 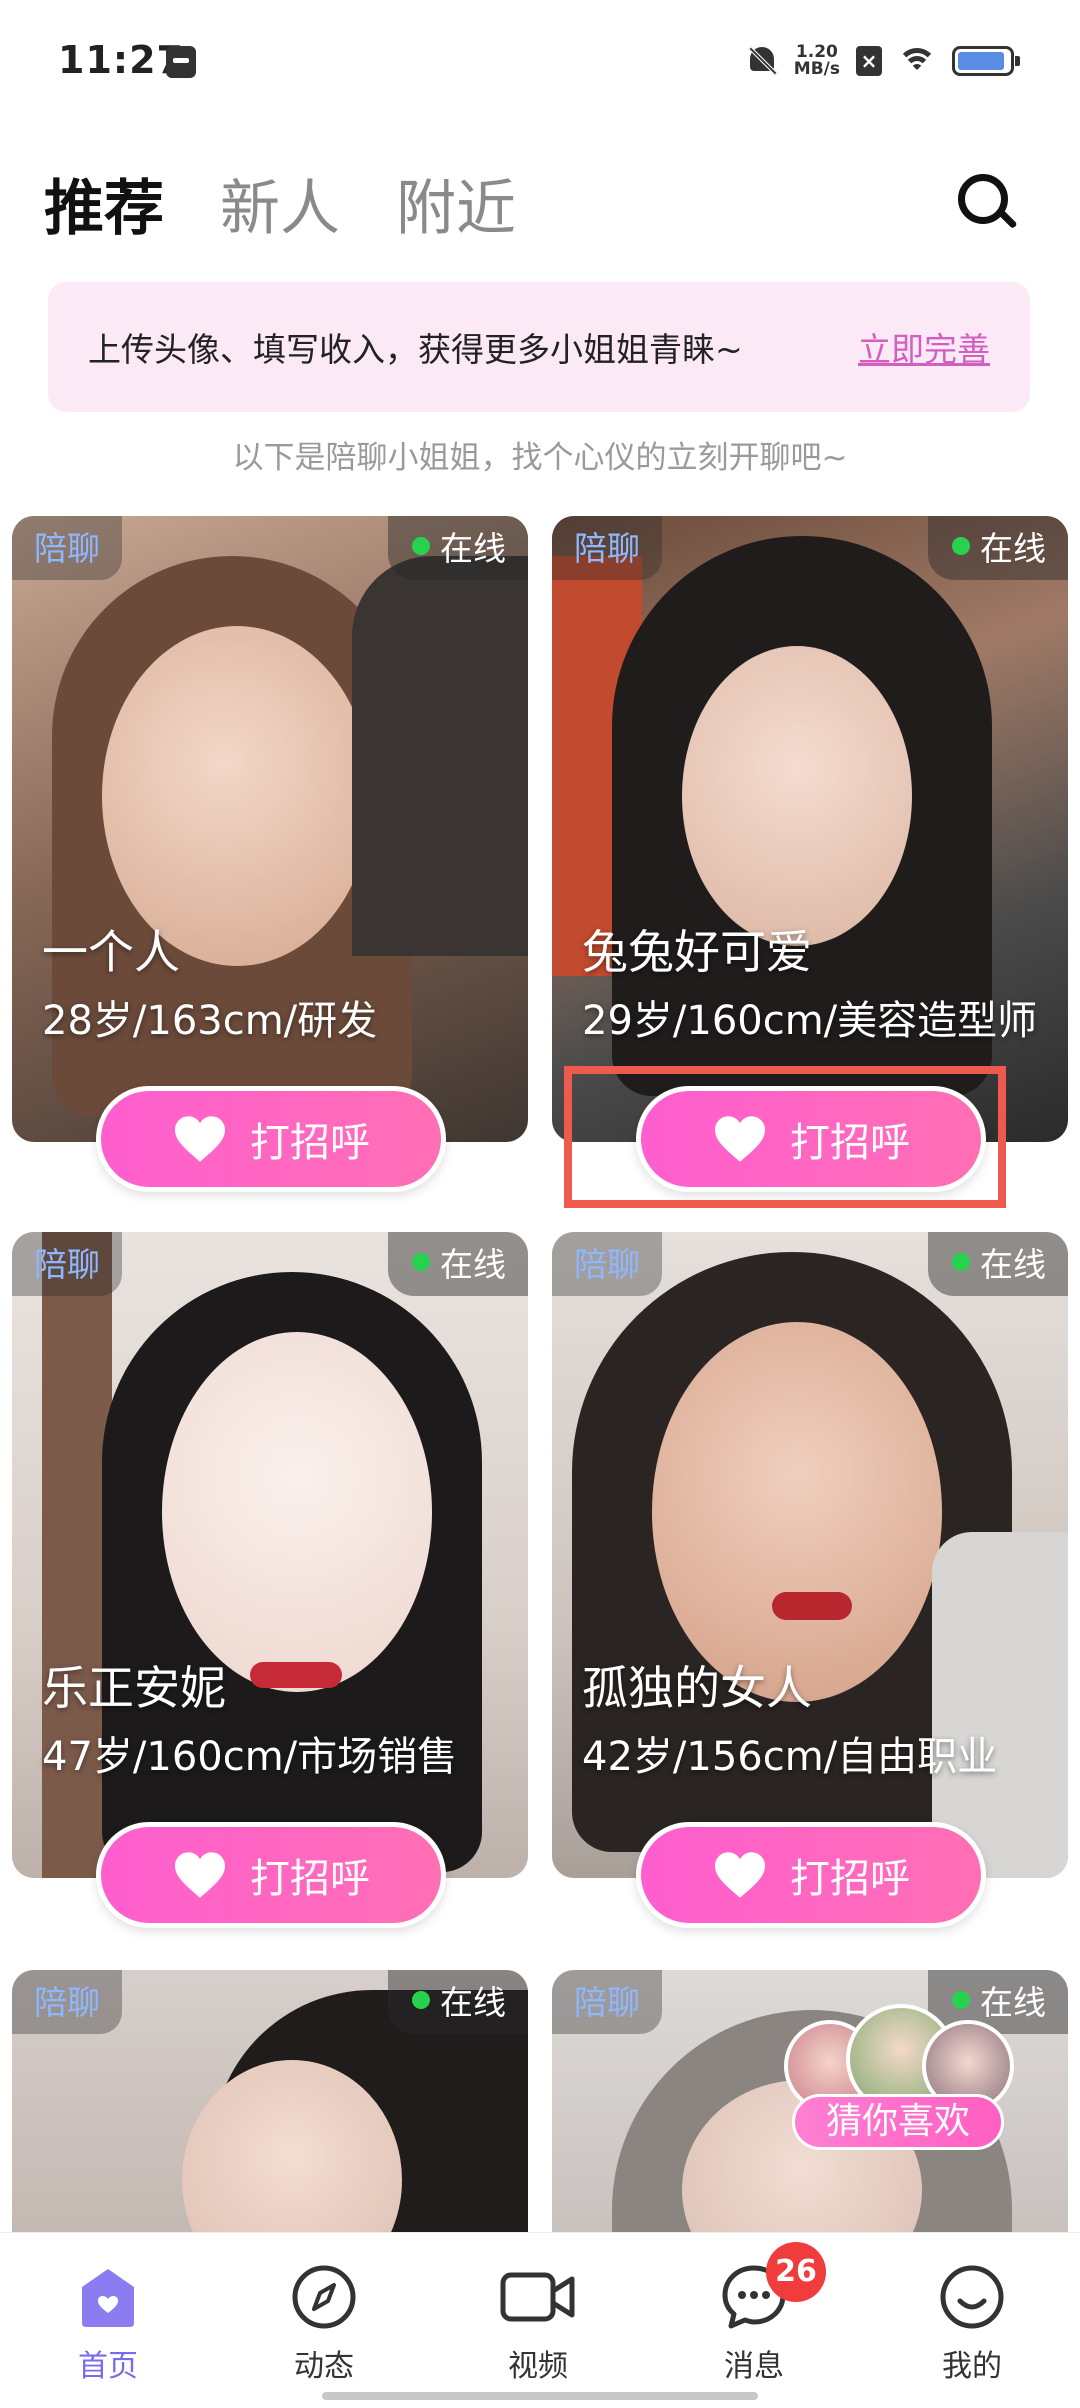 What do you see at coordinates (538, 2297) in the screenshot?
I see `video-icon` at bounding box center [538, 2297].